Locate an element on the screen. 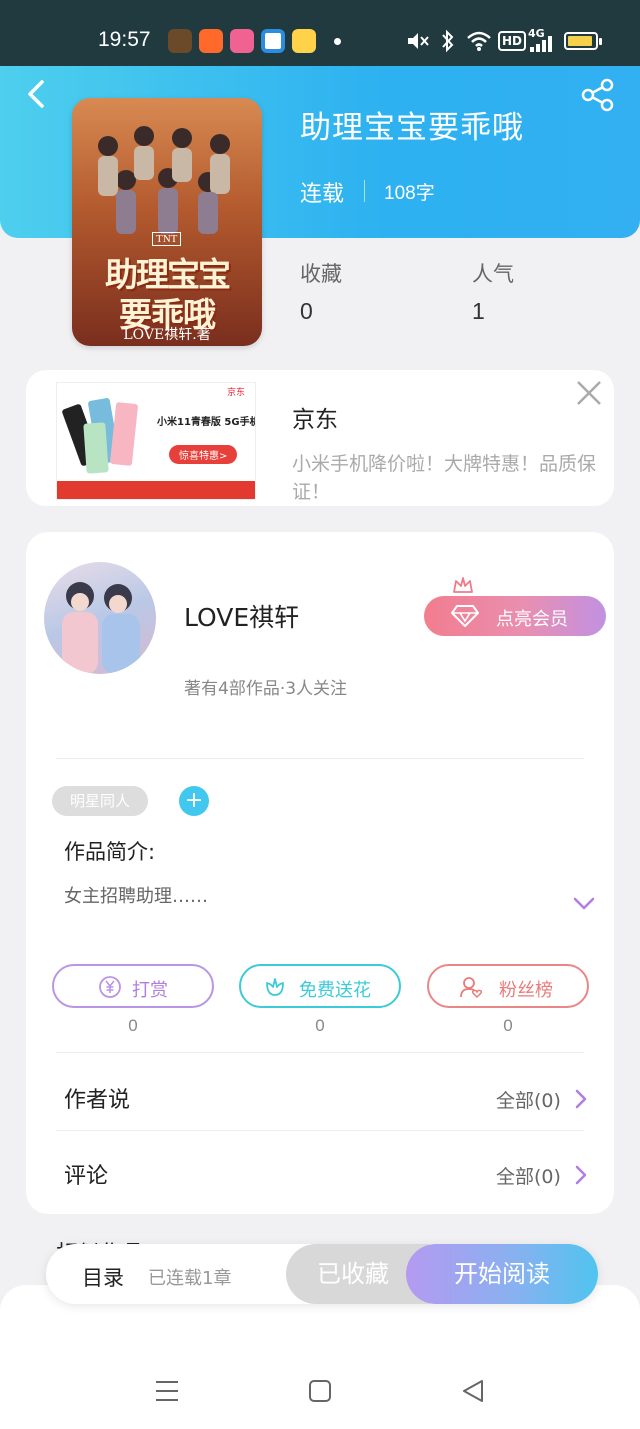 Image resolution: width=640 pixels, height=1429 pixels. bluetooth-icon is located at coordinates (448, 41).